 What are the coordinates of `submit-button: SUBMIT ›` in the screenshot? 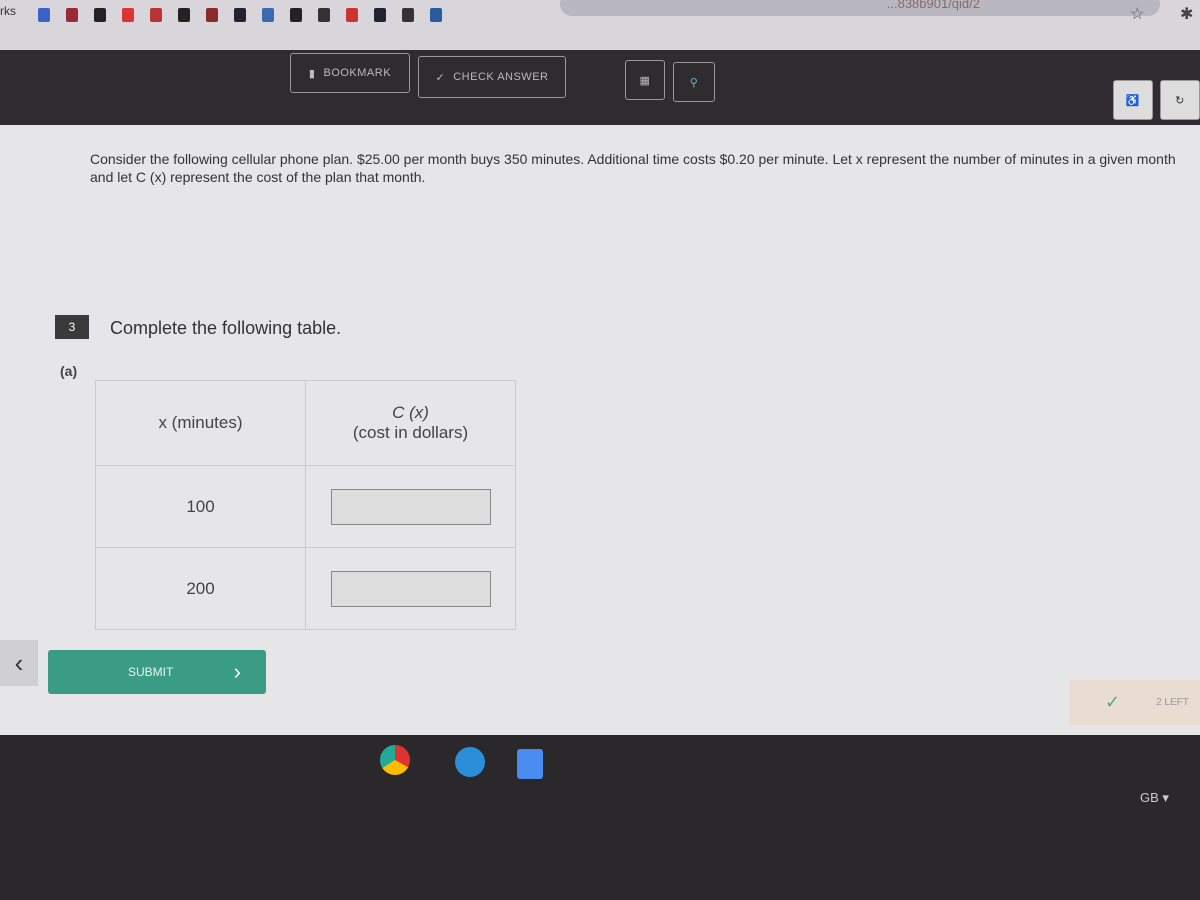 It's located at (157, 672).